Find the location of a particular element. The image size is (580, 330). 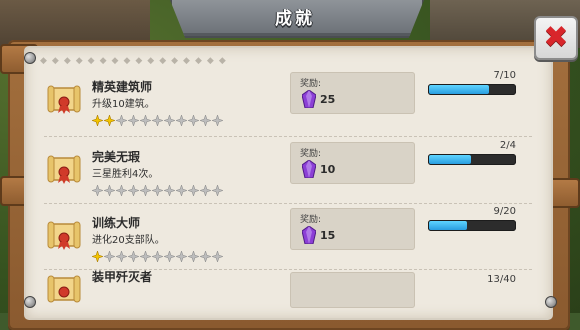

reward-box: 奖励: 15 is located at coordinates (352, 229).